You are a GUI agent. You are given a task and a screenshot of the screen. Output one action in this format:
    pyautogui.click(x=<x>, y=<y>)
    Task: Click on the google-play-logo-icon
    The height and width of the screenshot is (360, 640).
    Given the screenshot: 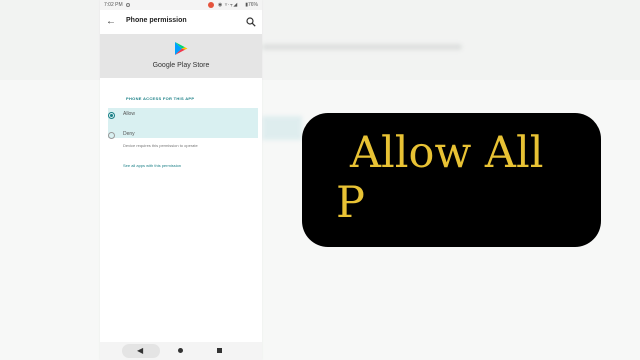 What is the action you would take?
    pyautogui.click(x=181, y=48)
    